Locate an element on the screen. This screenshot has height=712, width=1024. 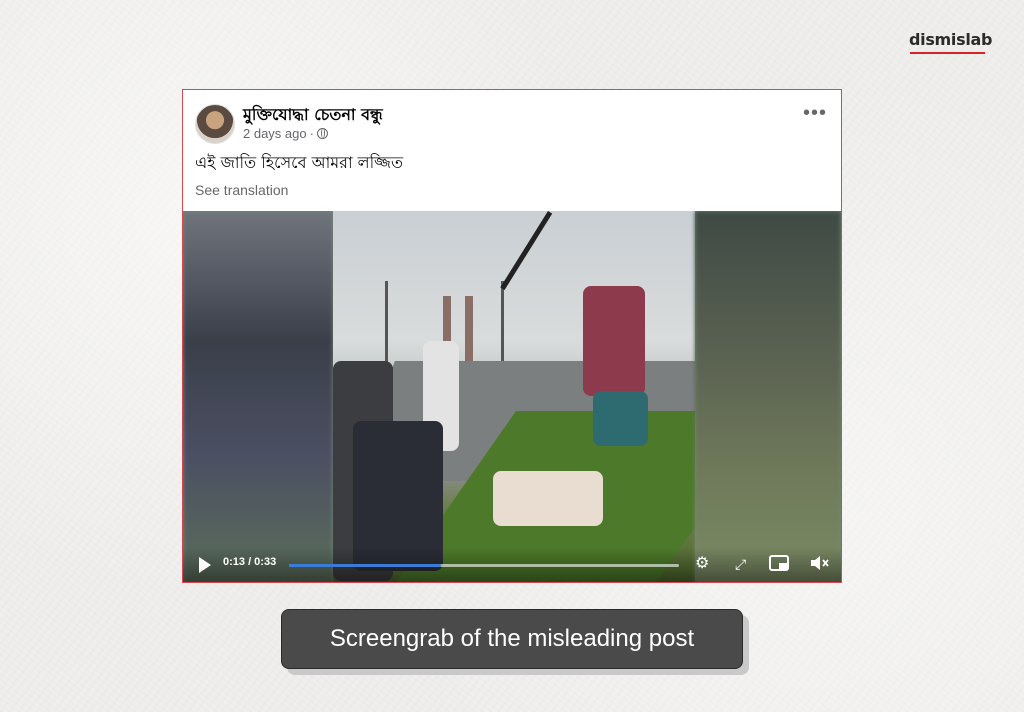
video-controls: 0:13 / 0:33 ⚙ ⤢ is located at coordinates (512, 564).